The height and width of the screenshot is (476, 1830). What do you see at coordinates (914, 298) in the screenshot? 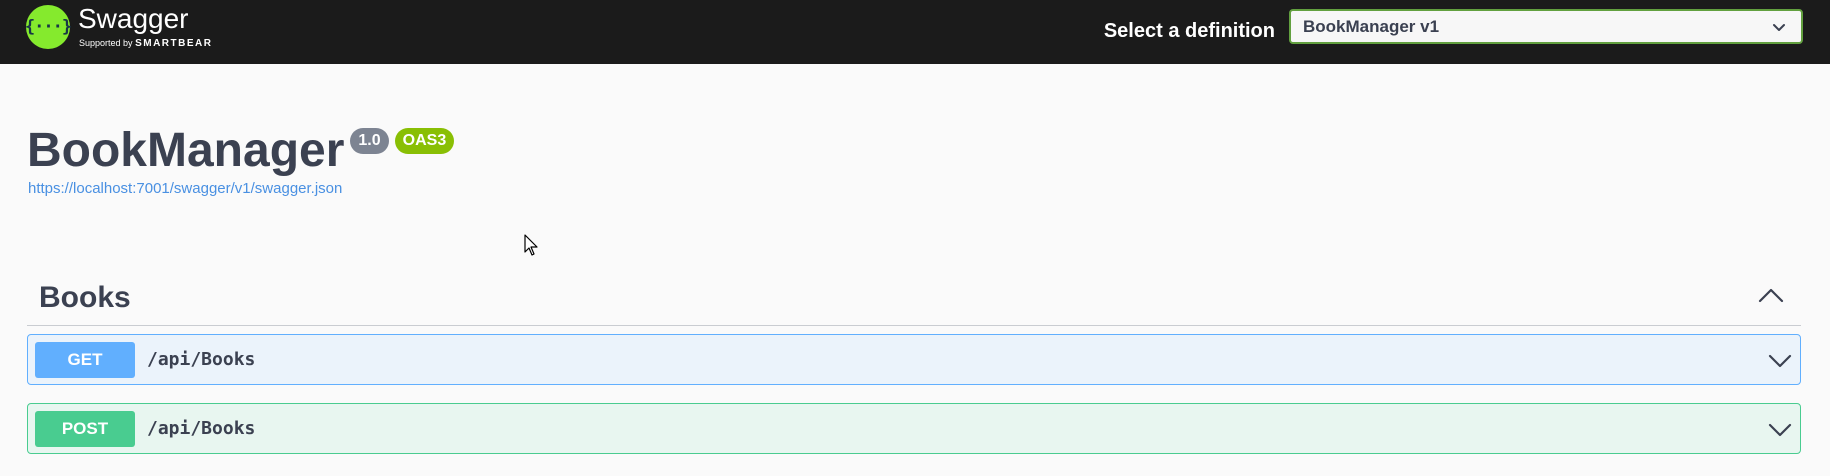
I see `tag-header-books: Books` at bounding box center [914, 298].